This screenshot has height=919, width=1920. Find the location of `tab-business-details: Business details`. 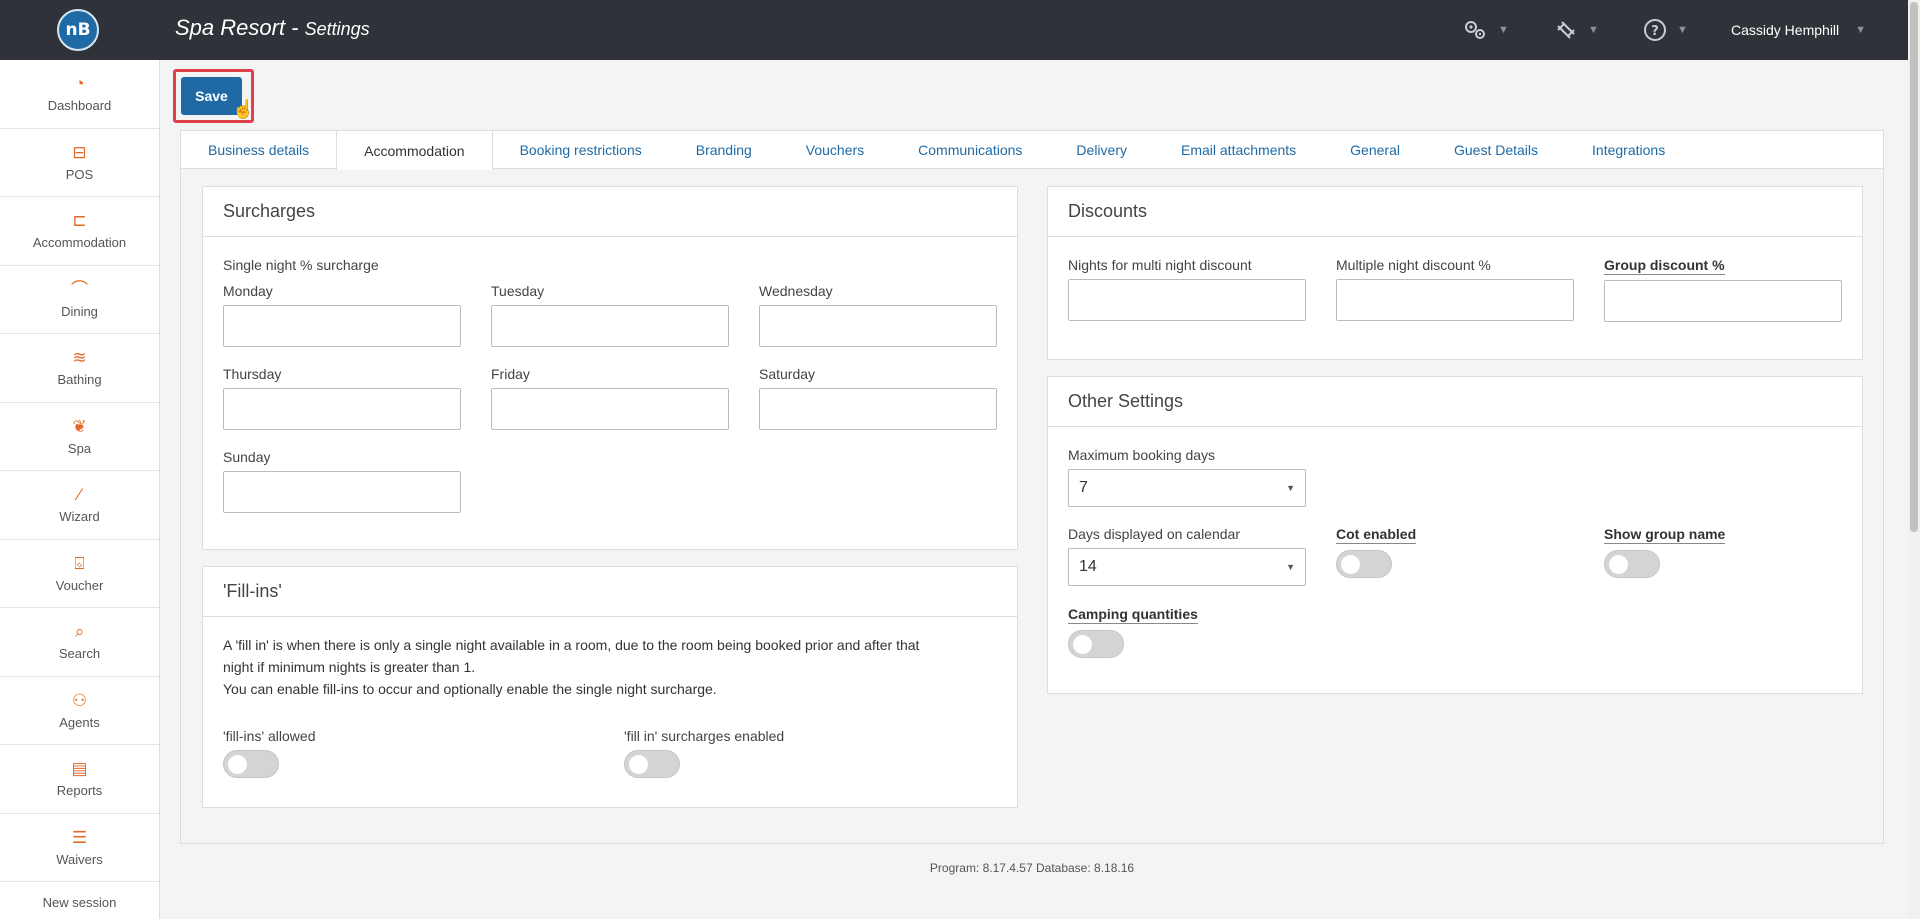

tab-business-details: Business details is located at coordinates (258, 150).